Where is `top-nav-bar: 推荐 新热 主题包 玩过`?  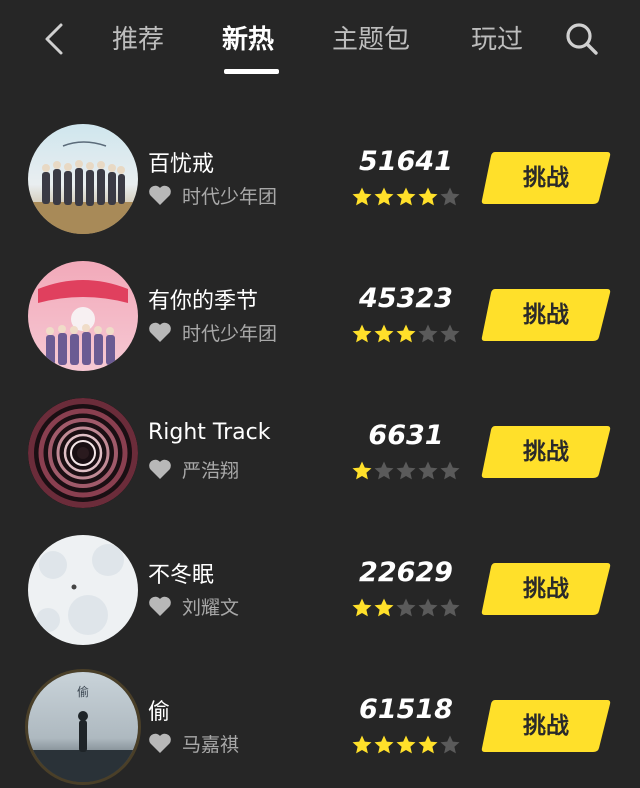
top-nav-bar: 推荐 新热 主题包 玩过 is located at coordinates (320, 40).